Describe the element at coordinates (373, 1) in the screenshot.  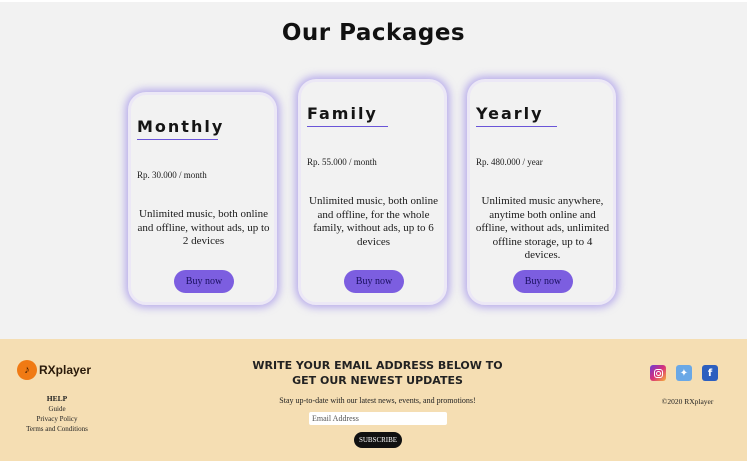
I see `top-divider` at that location.